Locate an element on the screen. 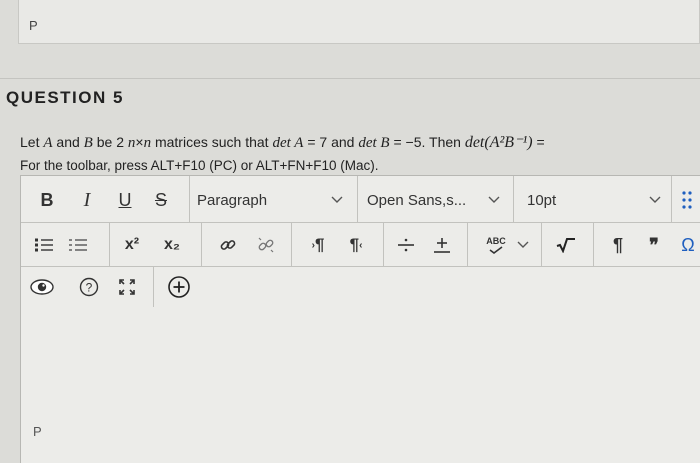 Image resolution: width=700 pixels, height=463 pixels. special-character-button: Ω is located at coordinates (687, 245).